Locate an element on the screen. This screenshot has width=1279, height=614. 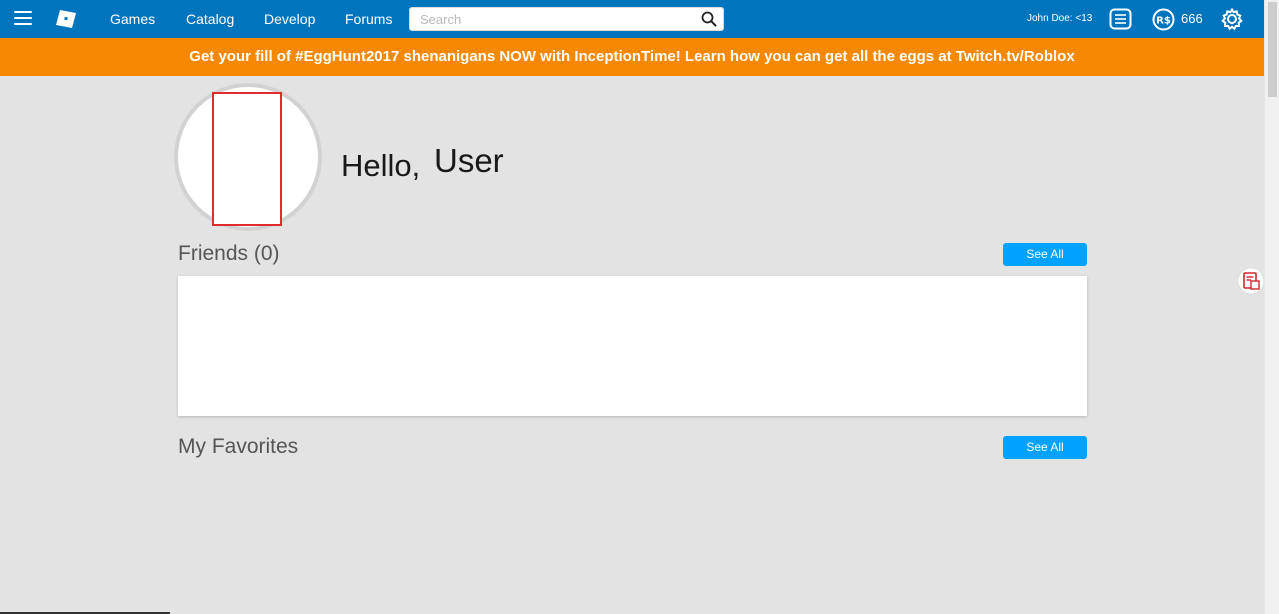
search-box is located at coordinates (566, 19).